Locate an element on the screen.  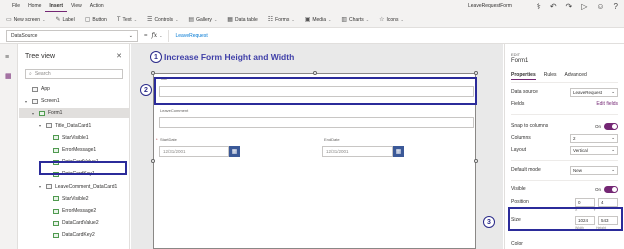
tree-item: DataCardKey2 is located at coordinates (74, 235).